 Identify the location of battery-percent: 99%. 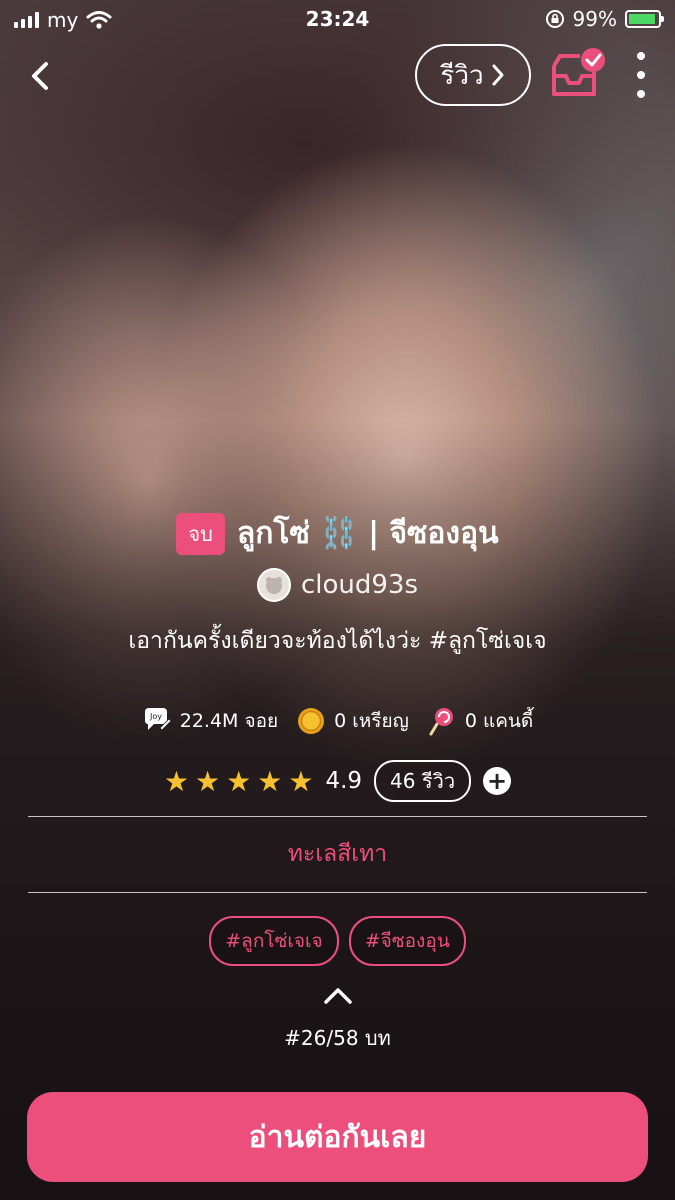
(594, 19).